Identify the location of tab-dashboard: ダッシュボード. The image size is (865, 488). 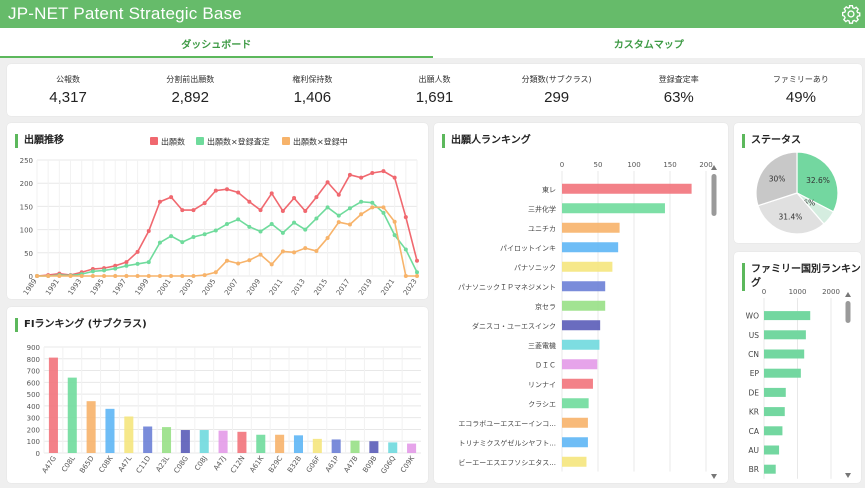
(216, 43).